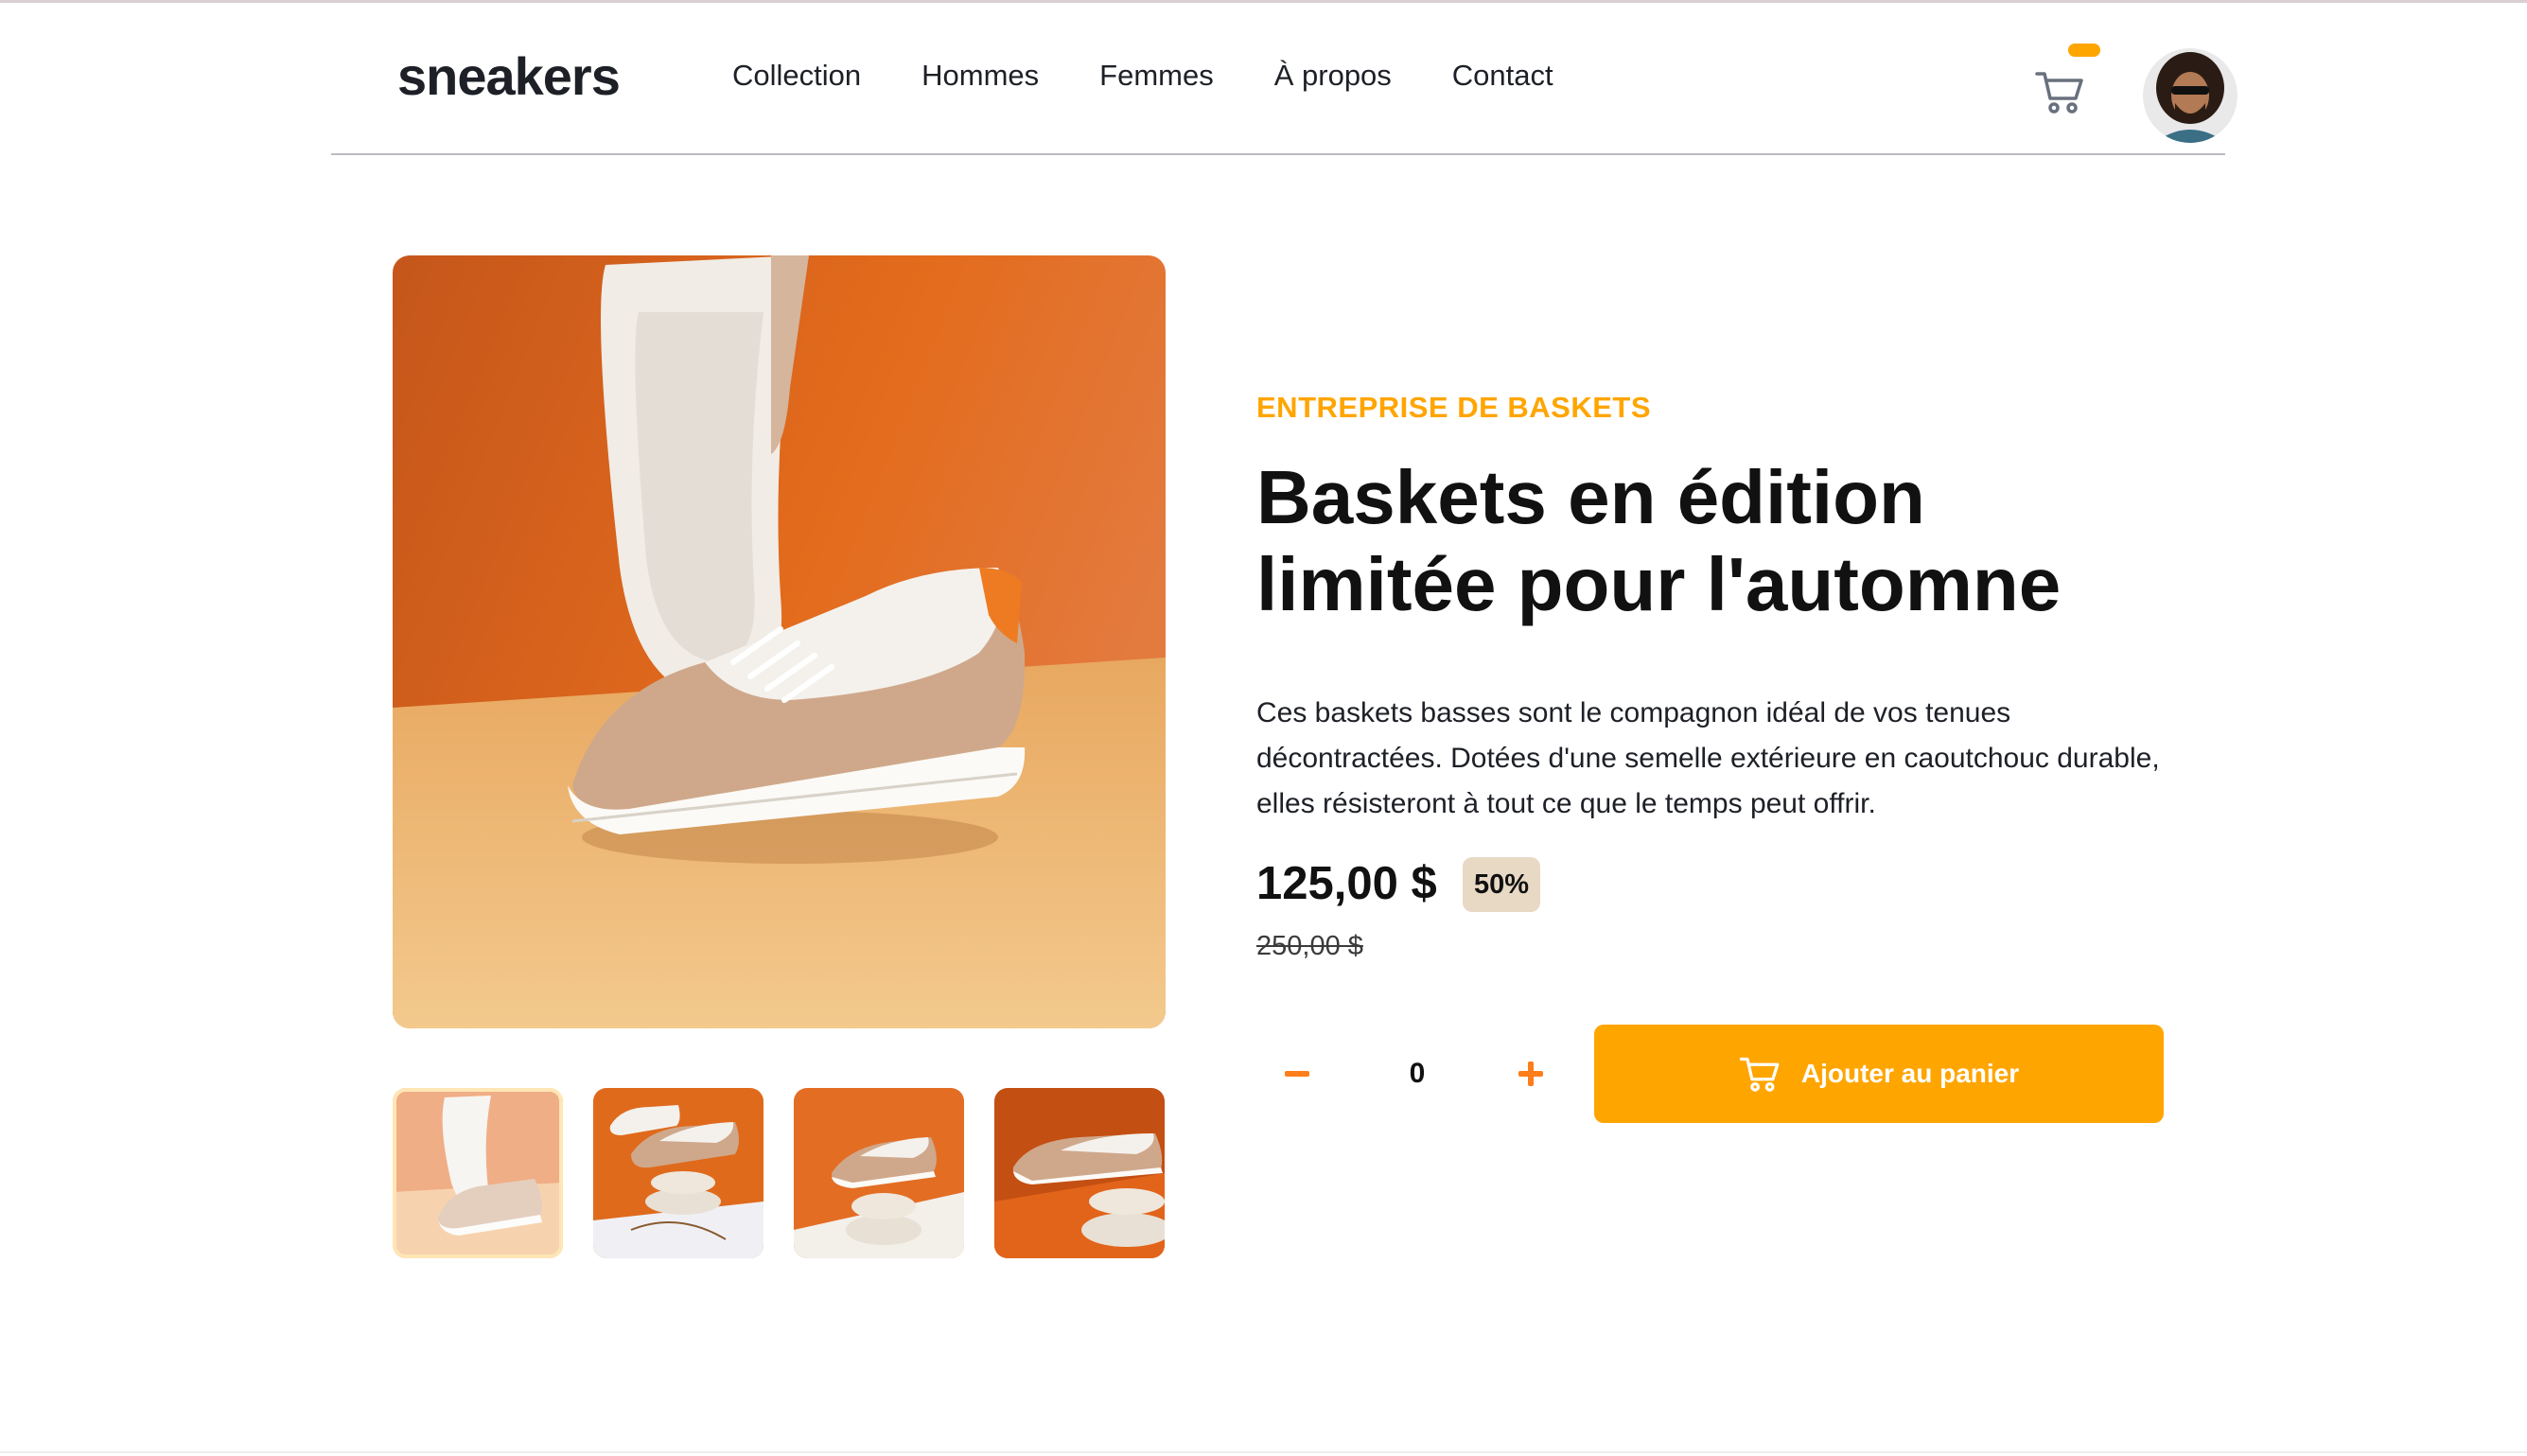  Describe the element at coordinates (2190, 95) in the screenshot. I see `user-avatar` at that location.